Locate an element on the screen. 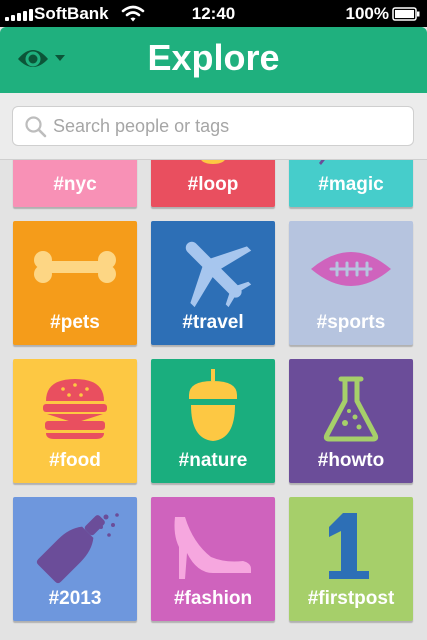  tile-howto: #howto is located at coordinates (351, 421).